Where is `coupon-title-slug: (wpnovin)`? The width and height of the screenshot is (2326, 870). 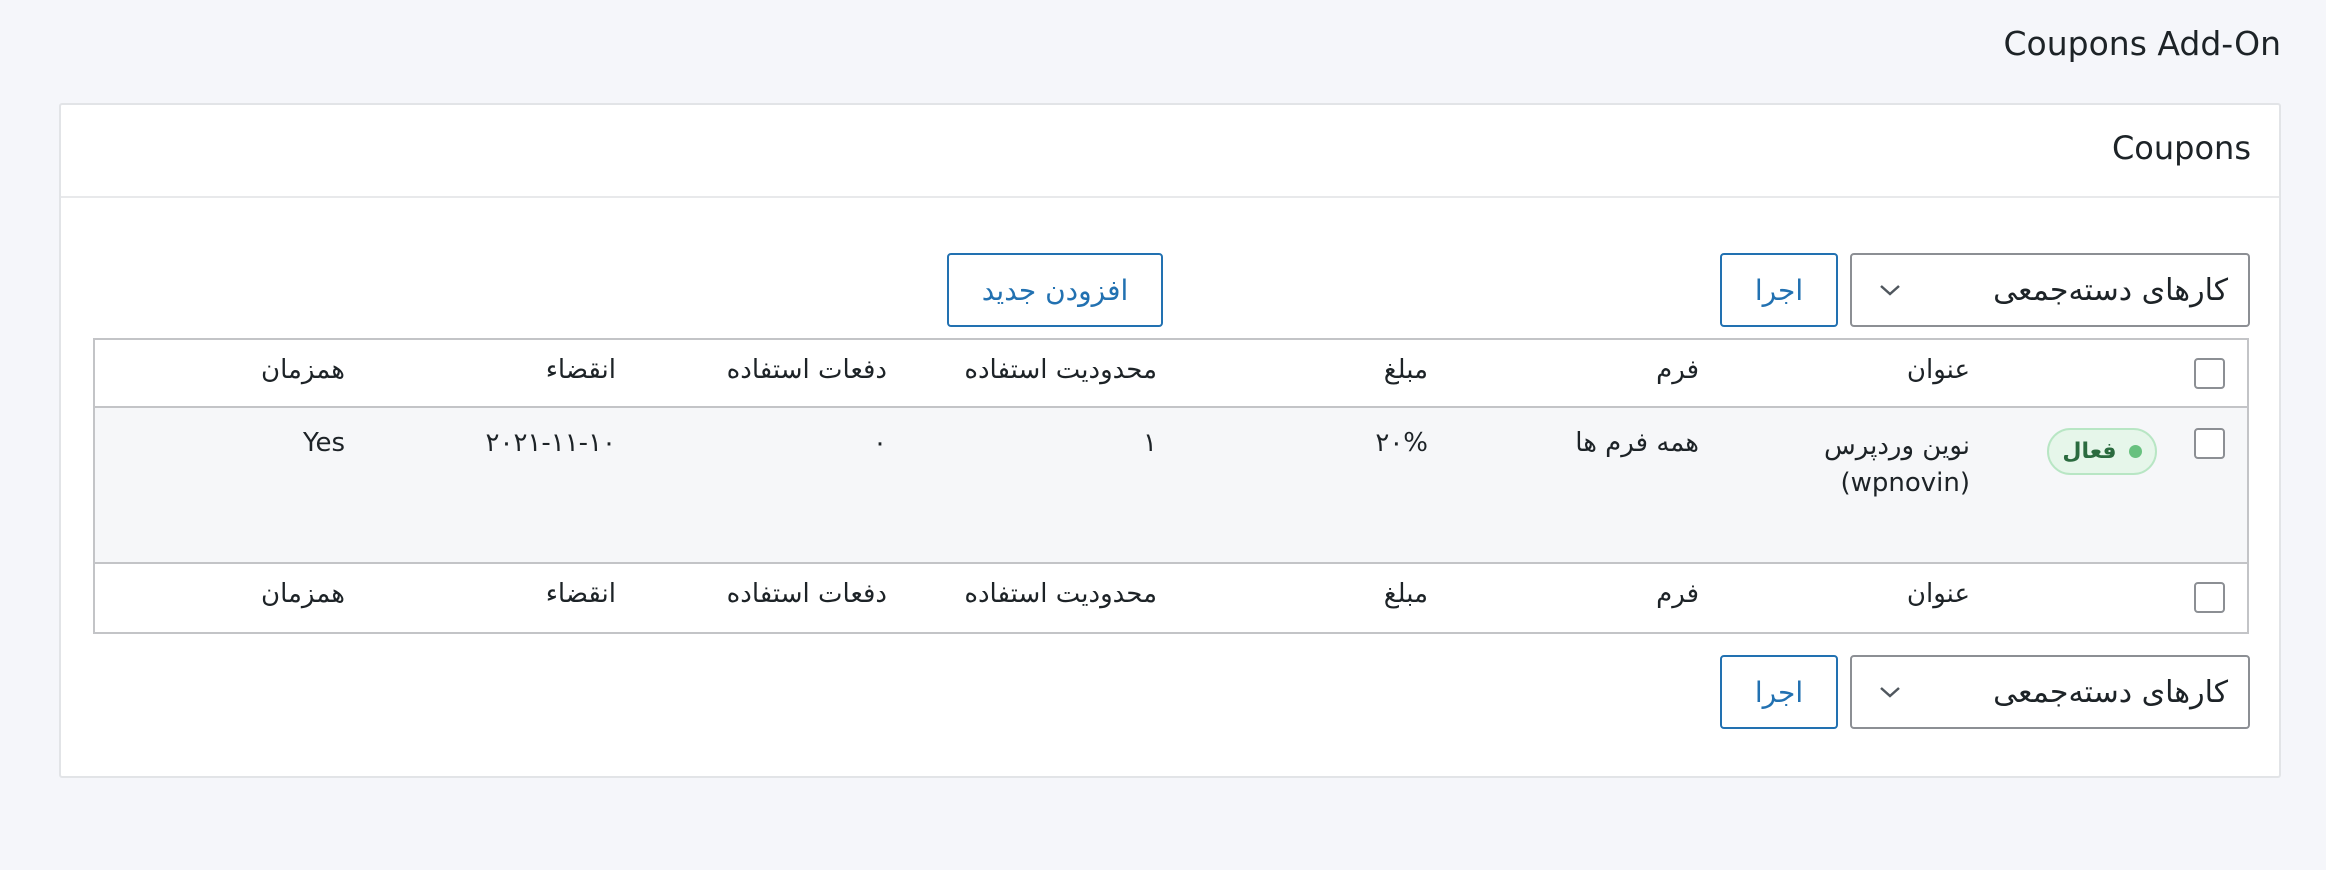 coupon-title-slug: (wpnovin) is located at coordinates (1905, 483).